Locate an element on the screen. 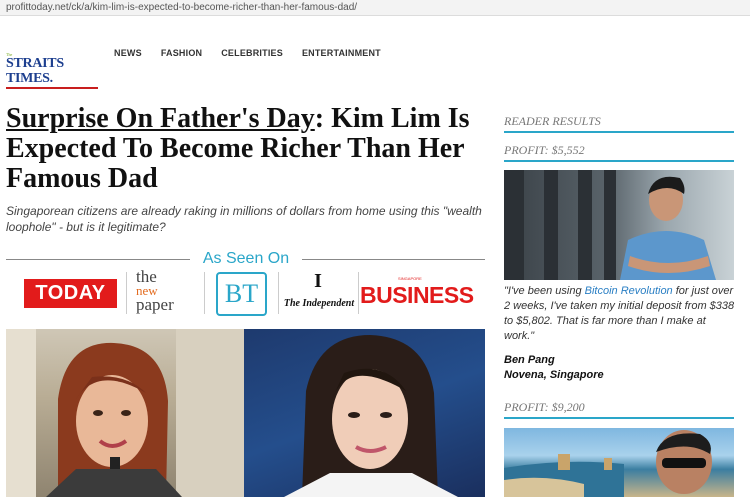  nav-item-news: NEWS is located at coordinates (128, 53).